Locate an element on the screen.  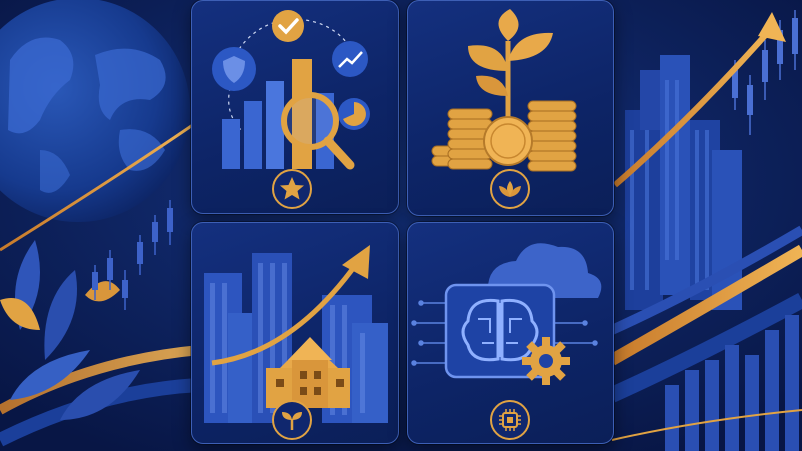
gear-icon is located at coordinates (546, 361).